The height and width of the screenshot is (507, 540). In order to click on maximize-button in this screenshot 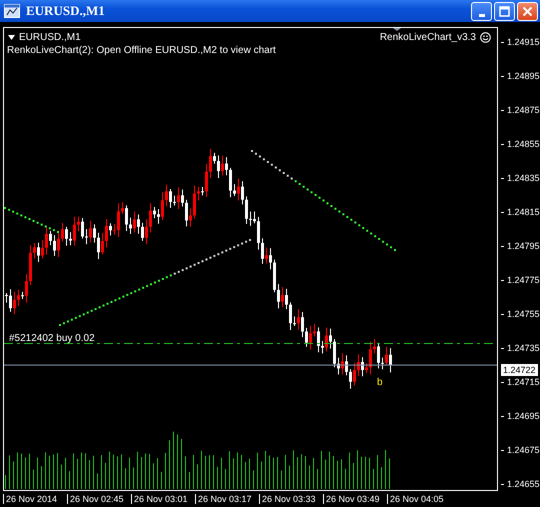, I will do `click(504, 11)`.